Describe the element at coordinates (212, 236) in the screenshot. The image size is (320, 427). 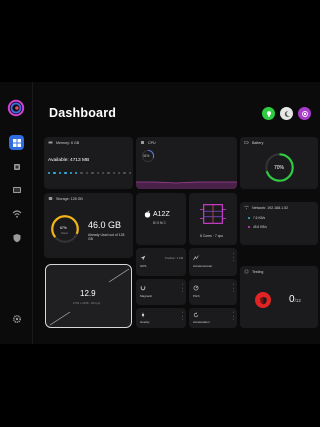
I see `cores-label: 8 Cores · 7 cpu` at that location.